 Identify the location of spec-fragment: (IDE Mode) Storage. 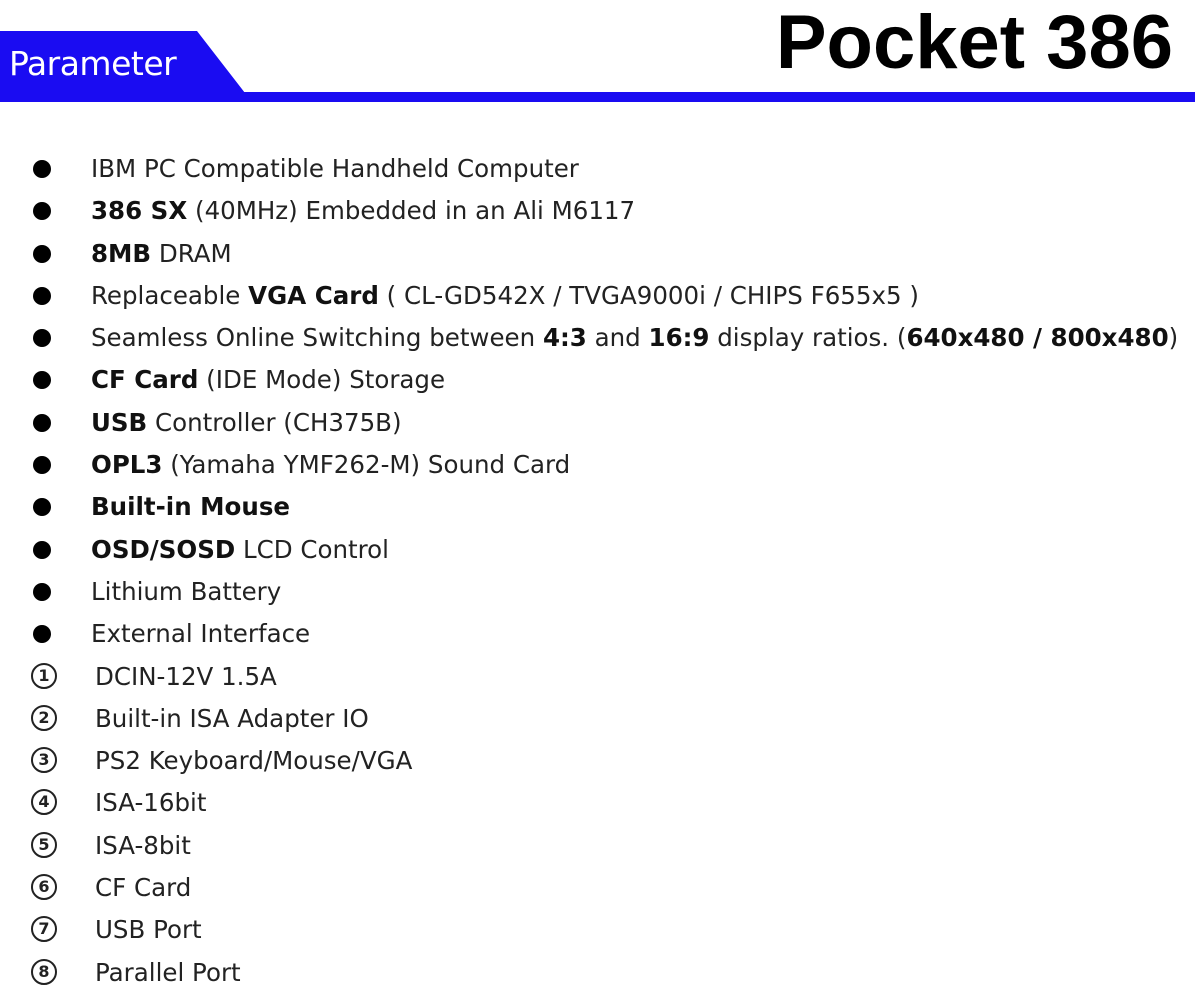
(322, 380).